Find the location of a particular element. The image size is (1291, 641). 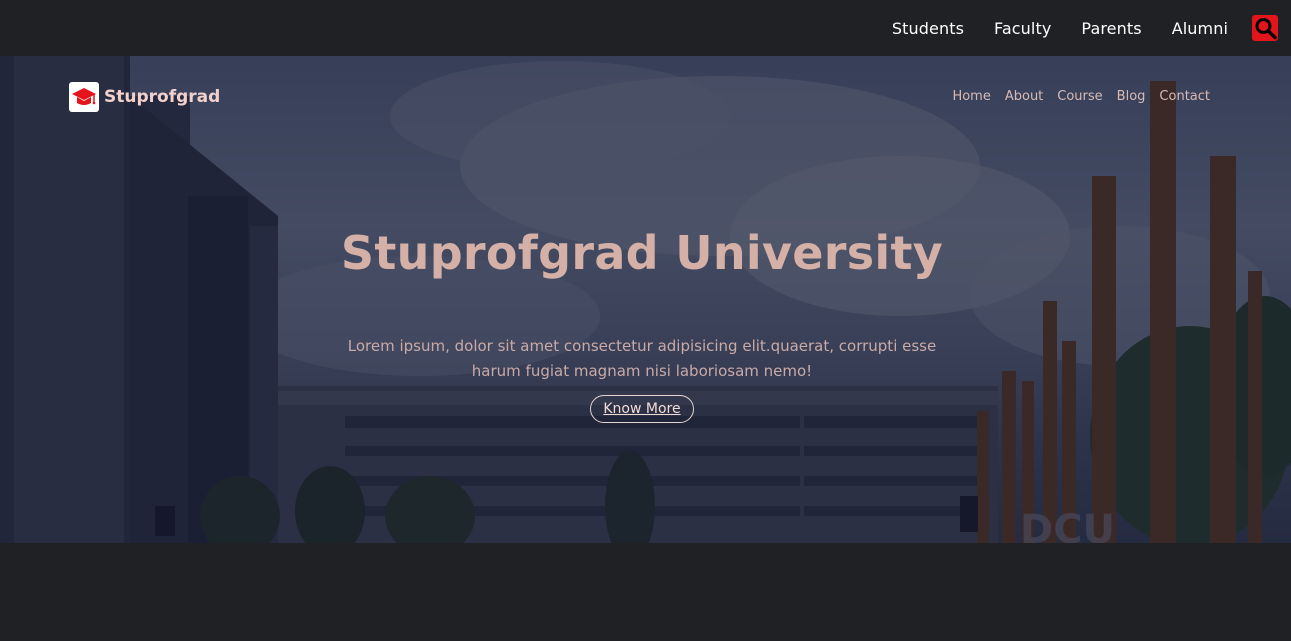

nav-home-link: Home is located at coordinates (971, 96).